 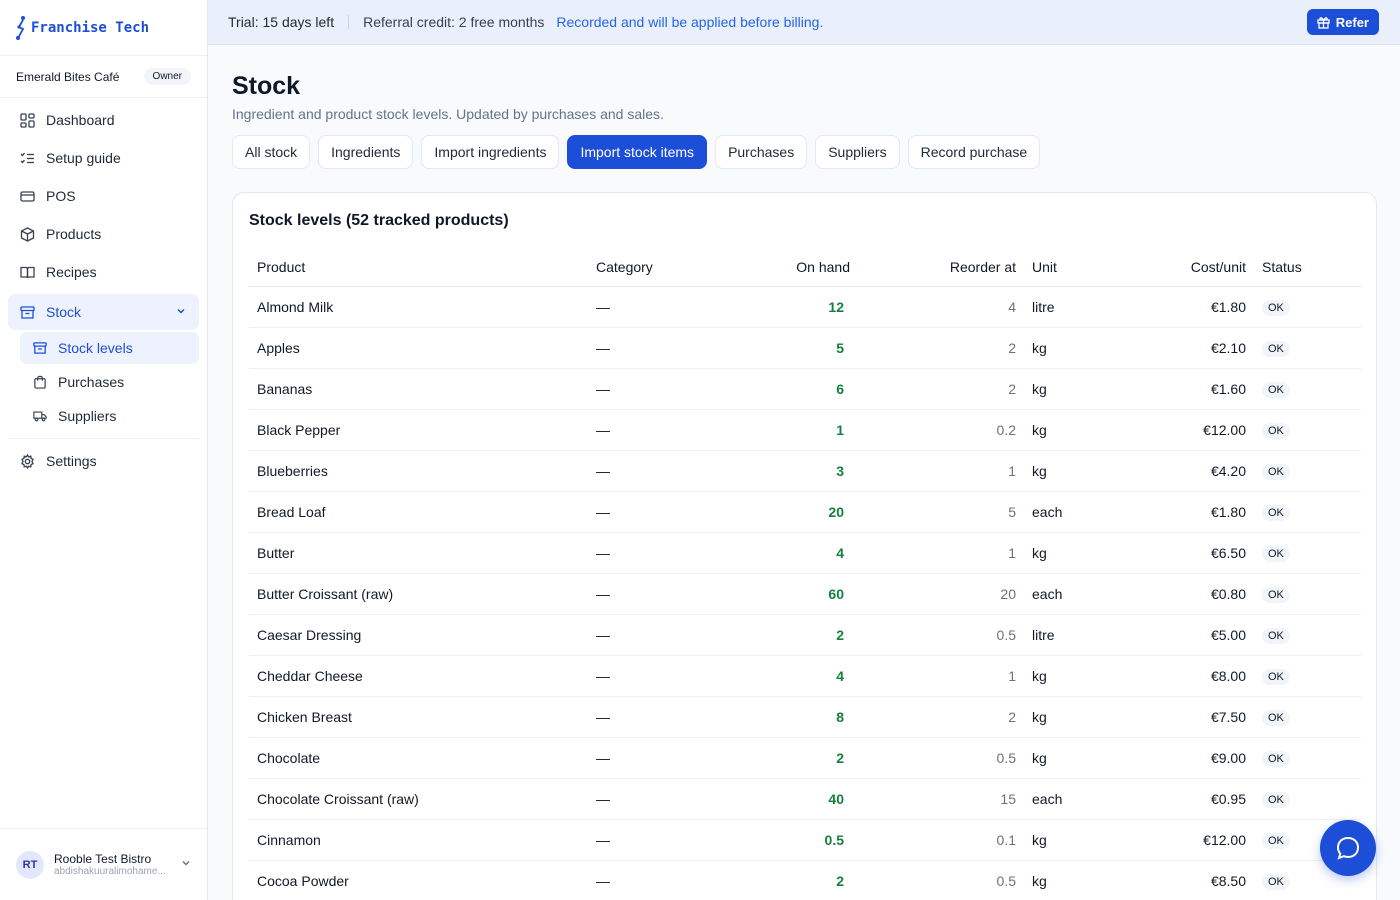 What do you see at coordinates (30, 864) in the screenshot?
I see `avatar: RT` at bounding box center [30, 864].